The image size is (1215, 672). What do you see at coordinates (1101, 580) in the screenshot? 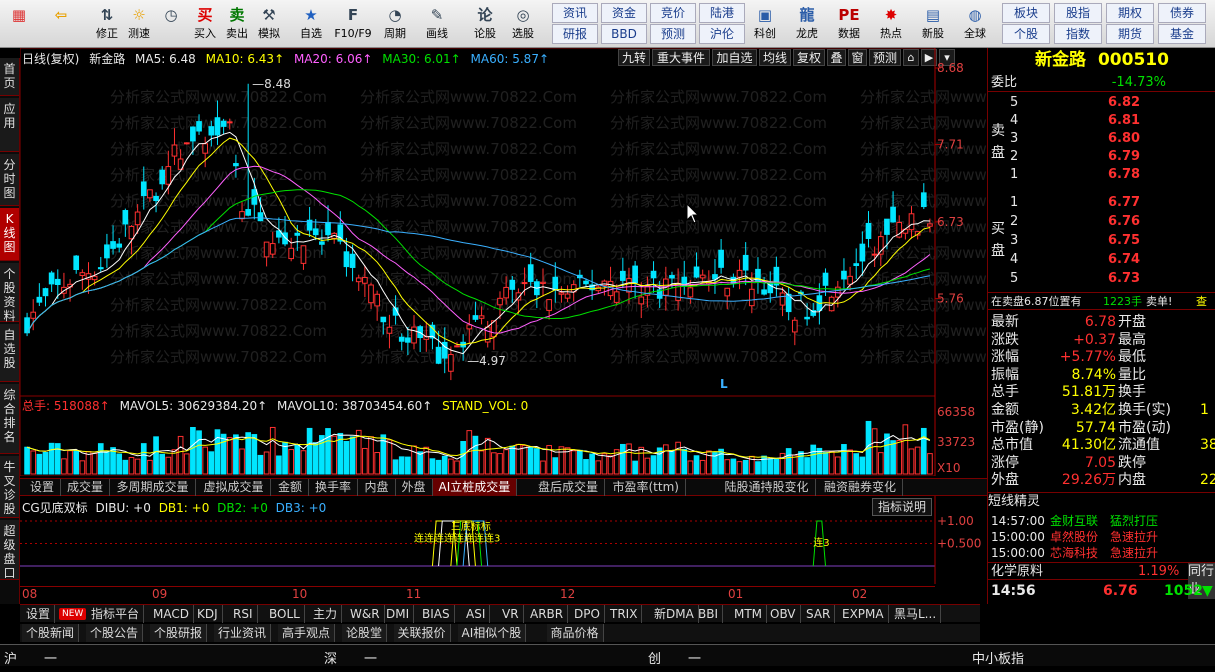
I see `industry-row: 化学原料 1.19% 同行业` at bounding box center [1101, 580].